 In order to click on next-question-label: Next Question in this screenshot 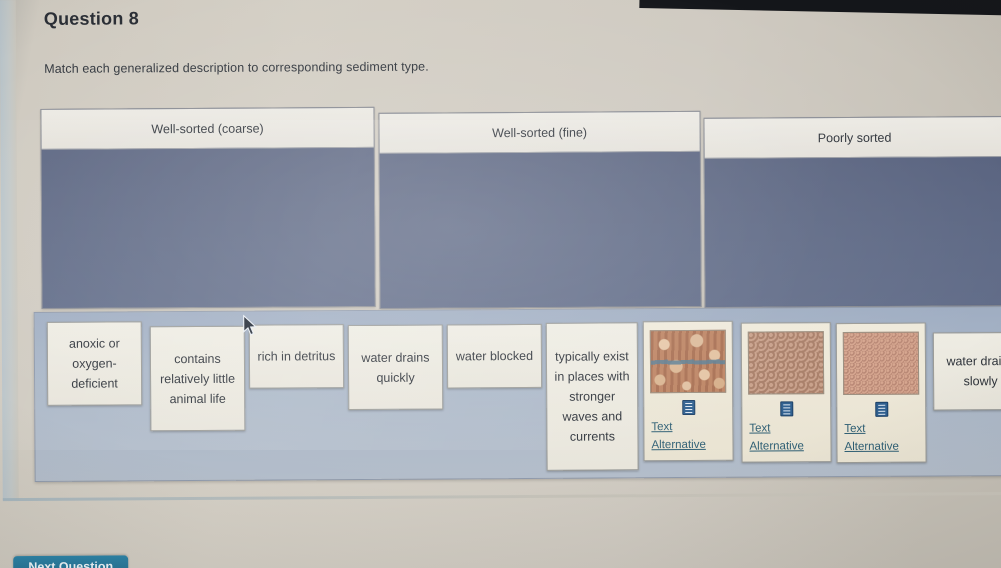, I will do `click(71, 563)`.